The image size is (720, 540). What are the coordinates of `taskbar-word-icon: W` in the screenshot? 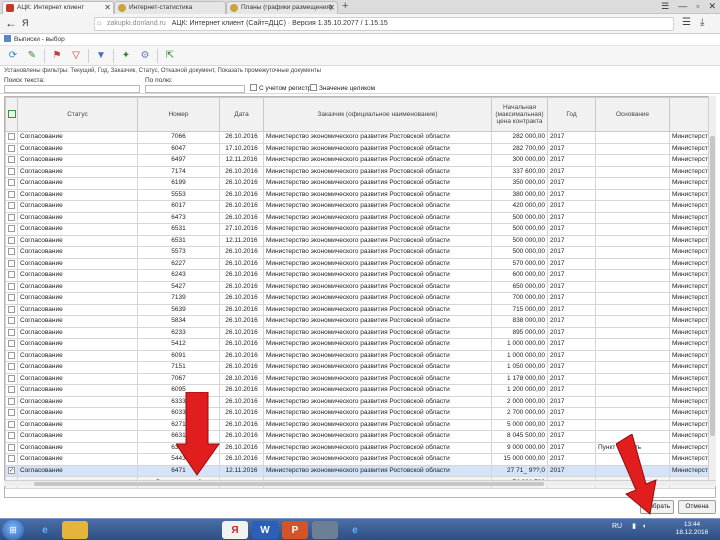 It's located at (265, 530).